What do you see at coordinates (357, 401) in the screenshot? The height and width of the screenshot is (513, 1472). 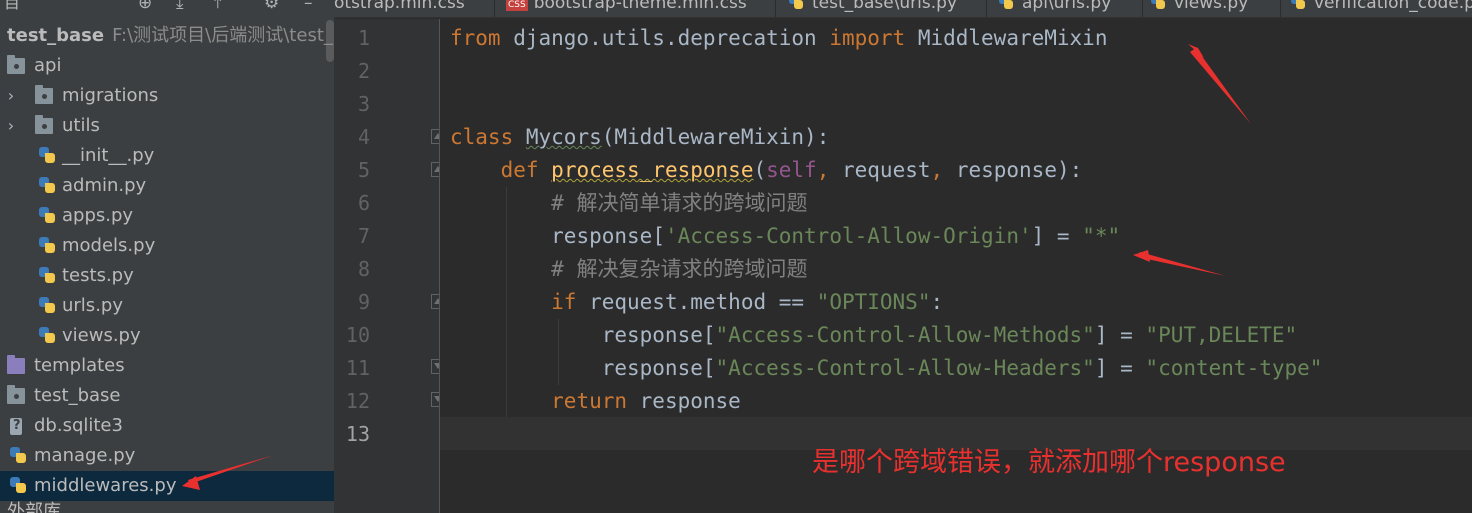 I see `line-number: 12` at bounding box center [357, 401].